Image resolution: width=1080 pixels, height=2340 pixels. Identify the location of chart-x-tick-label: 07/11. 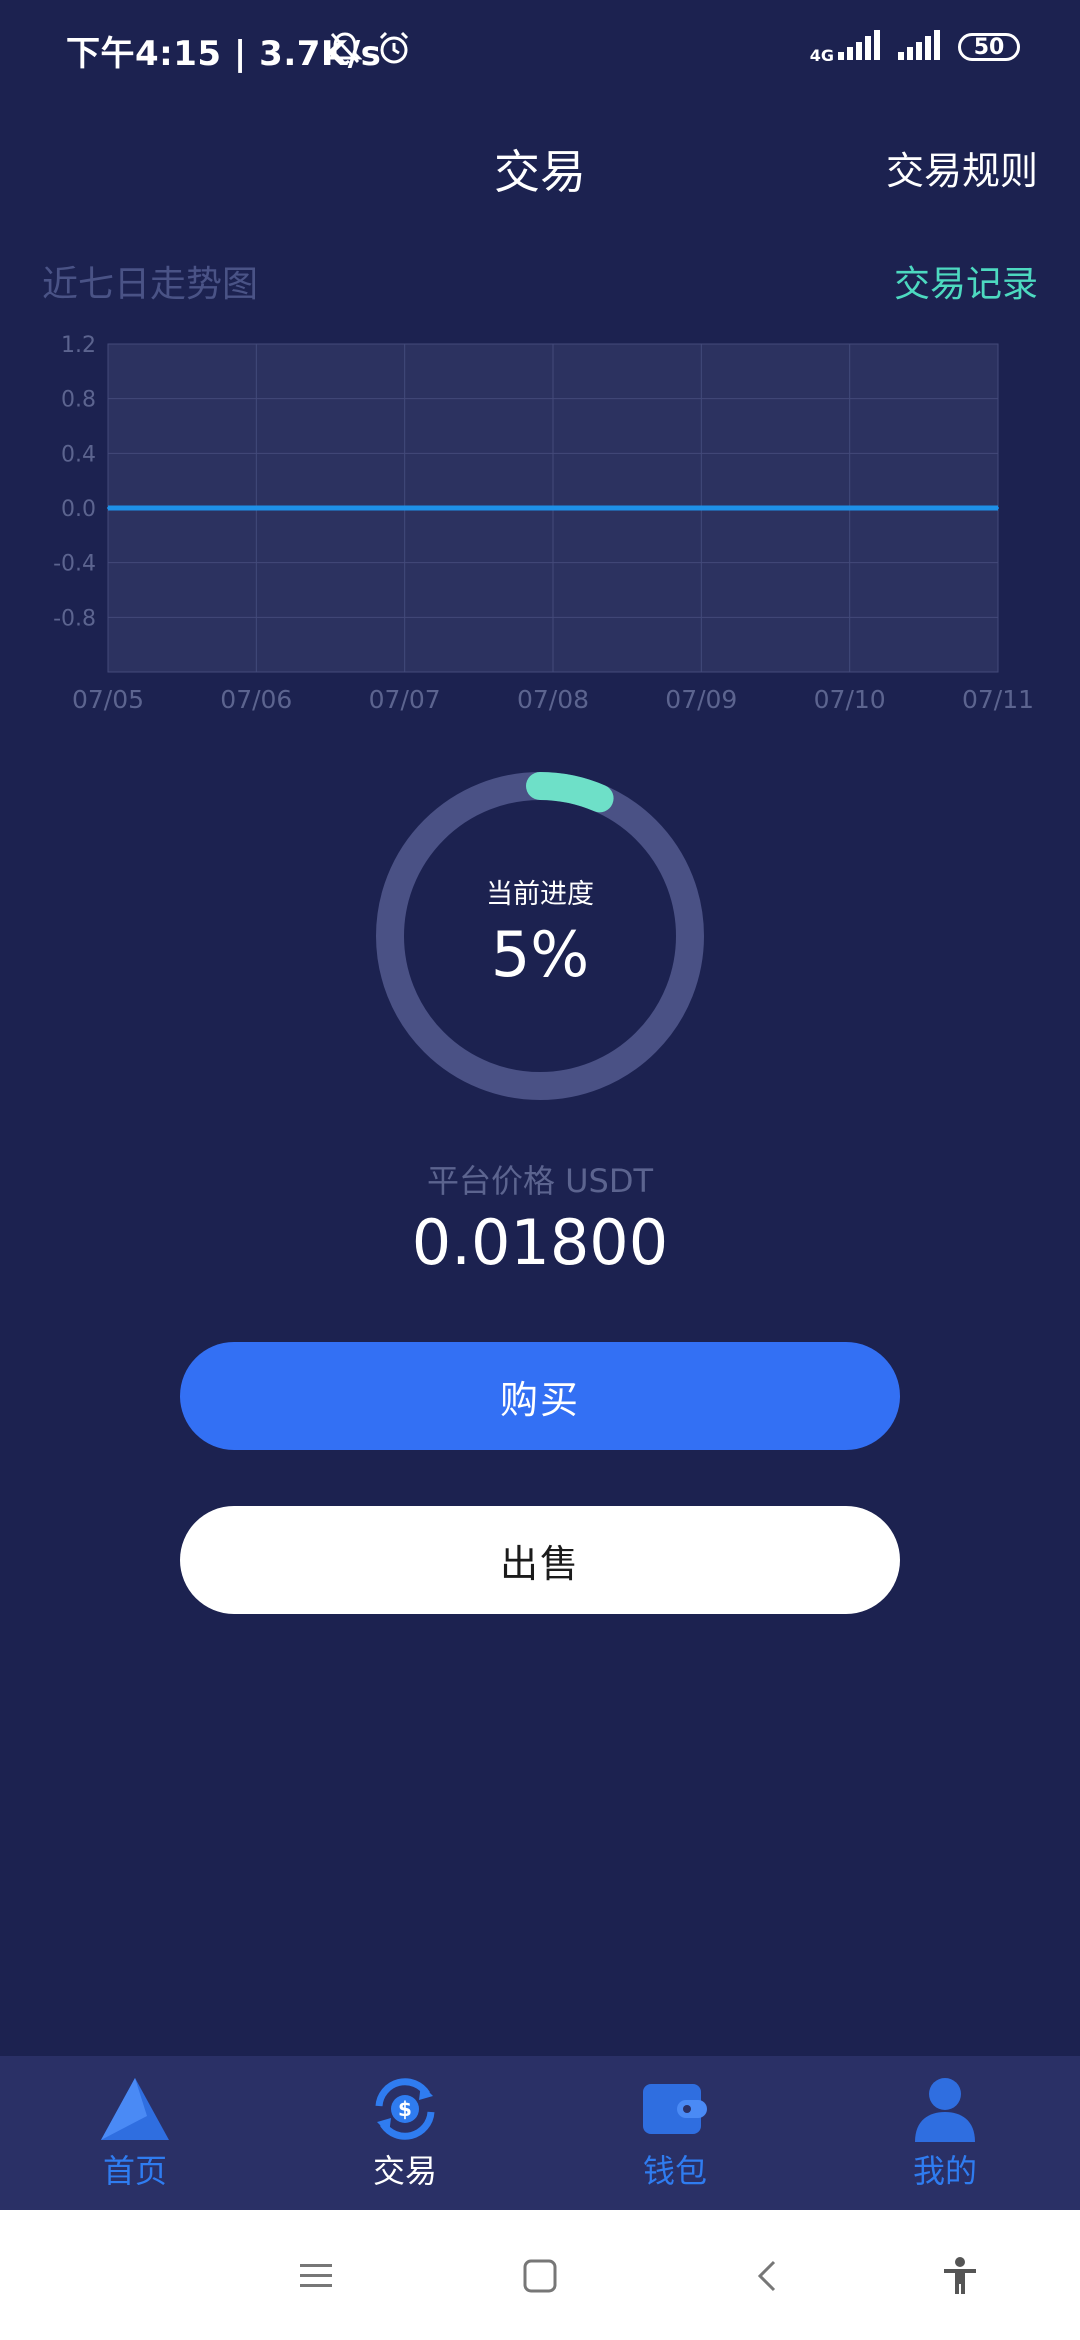
(998, 699).